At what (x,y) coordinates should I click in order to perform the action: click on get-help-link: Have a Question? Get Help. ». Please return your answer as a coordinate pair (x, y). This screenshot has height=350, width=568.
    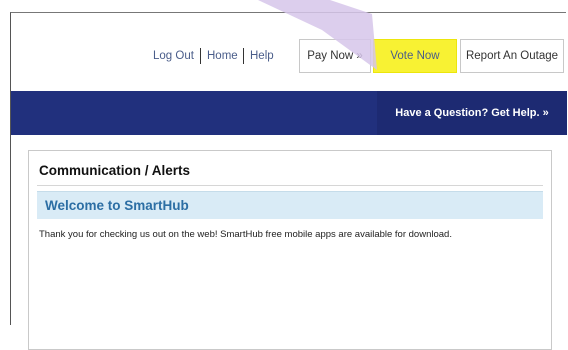
    Looking at the image, I should click on (472, 113).